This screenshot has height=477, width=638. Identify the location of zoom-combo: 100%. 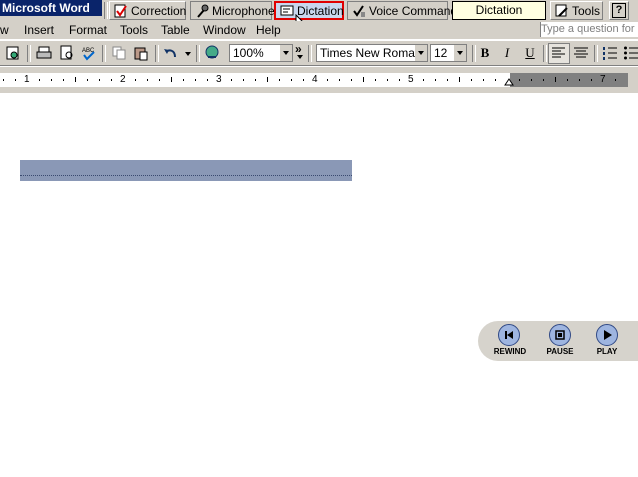
(261, 53).